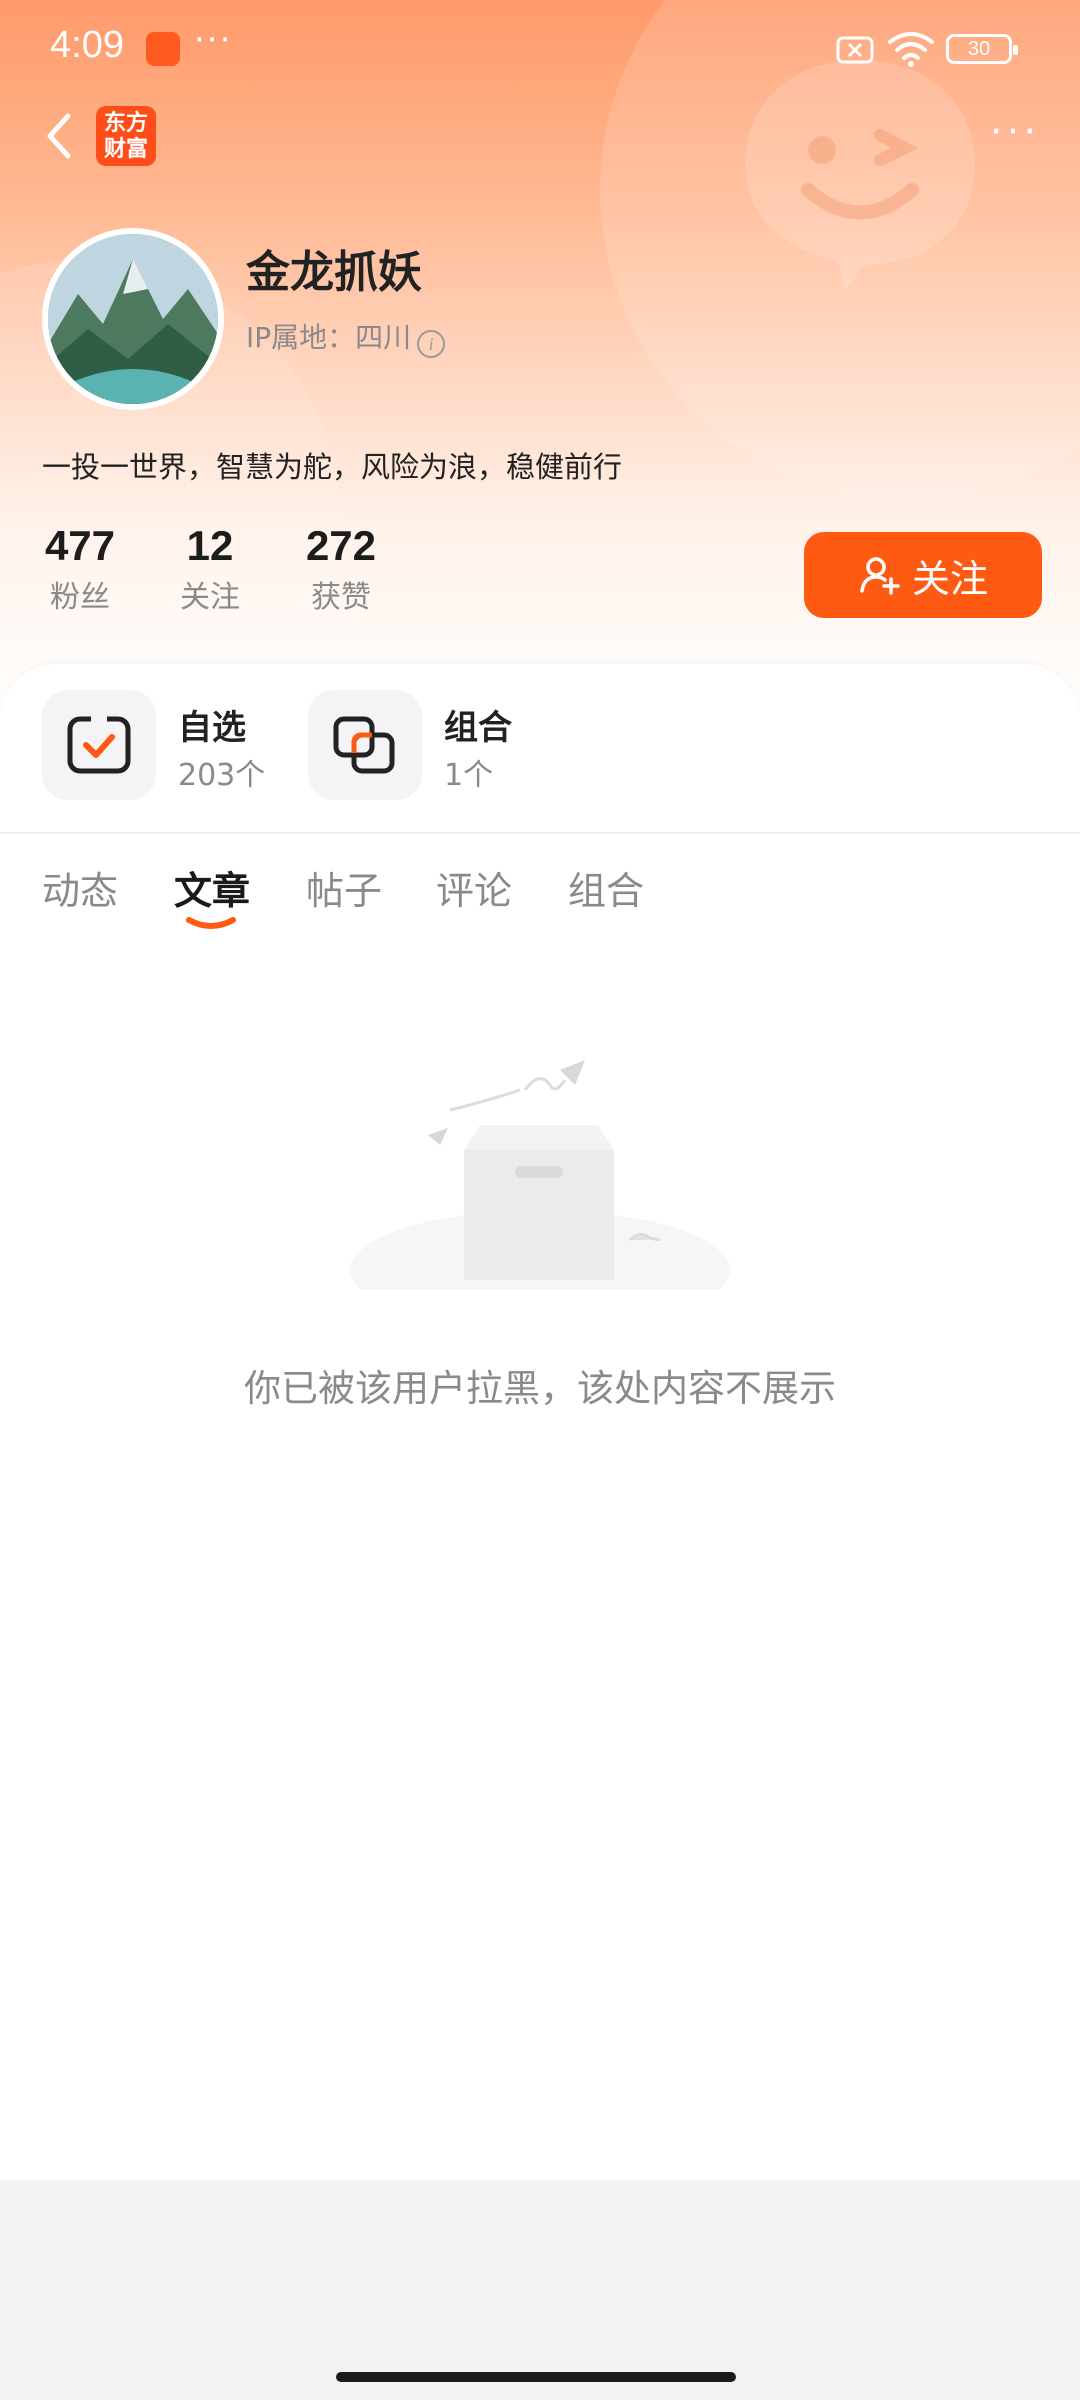  Describe the element at coordinates (428, 745) in the screenshot. I see `portfolio-entry: 组合 1个` at that location.